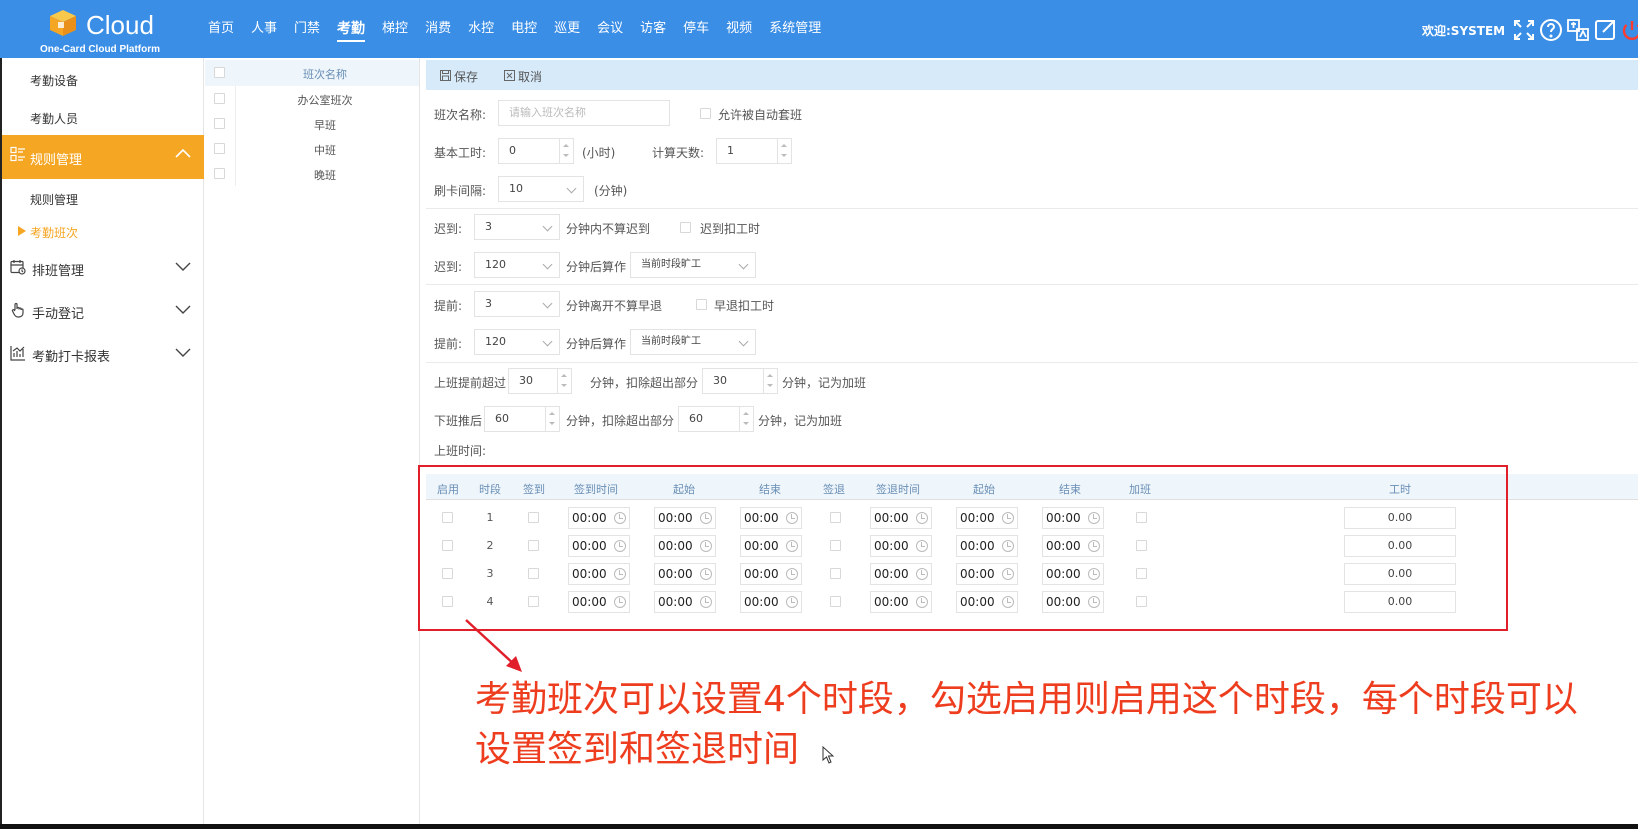 The height and width of the screenshot is (829, 1638). I want to click on brand-subtitle: One-Card Cloud Platform, so click(100, 49).